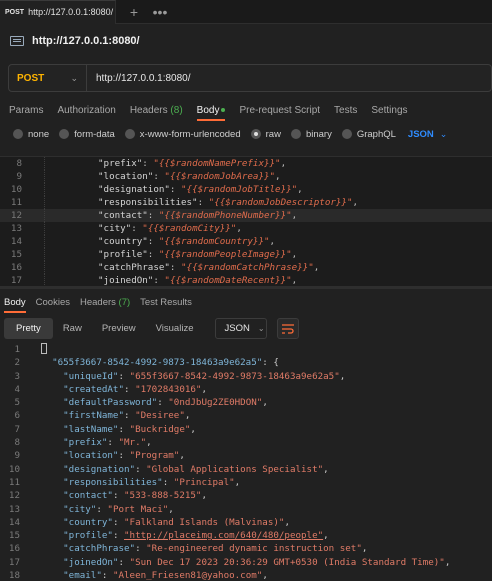  I want to click on body-option-graphql: GraphQL, so click(368, 134).